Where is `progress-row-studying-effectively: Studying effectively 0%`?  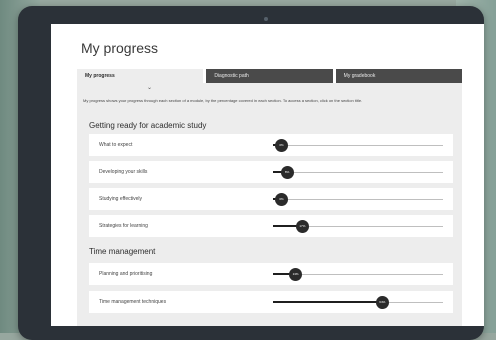
progress-row-studying-effectively: Studying effectively 0% is located at coordinates (271, 199).